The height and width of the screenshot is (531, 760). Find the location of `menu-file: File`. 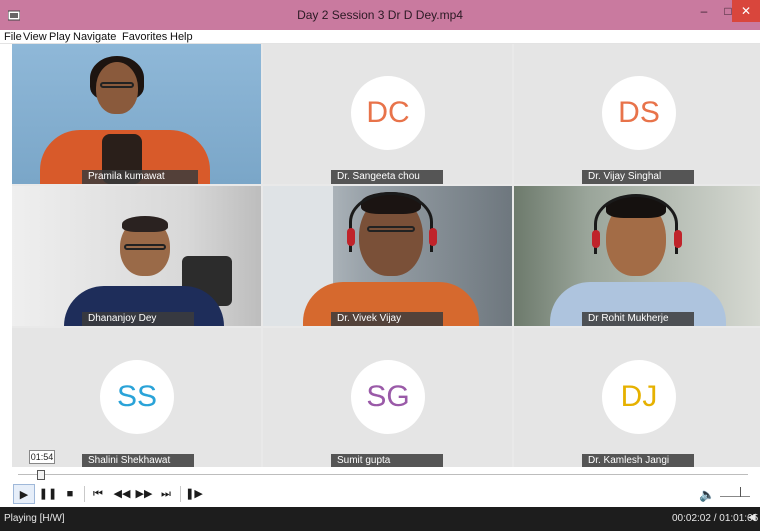

menu-file: File is located at coordinates (13, 37).